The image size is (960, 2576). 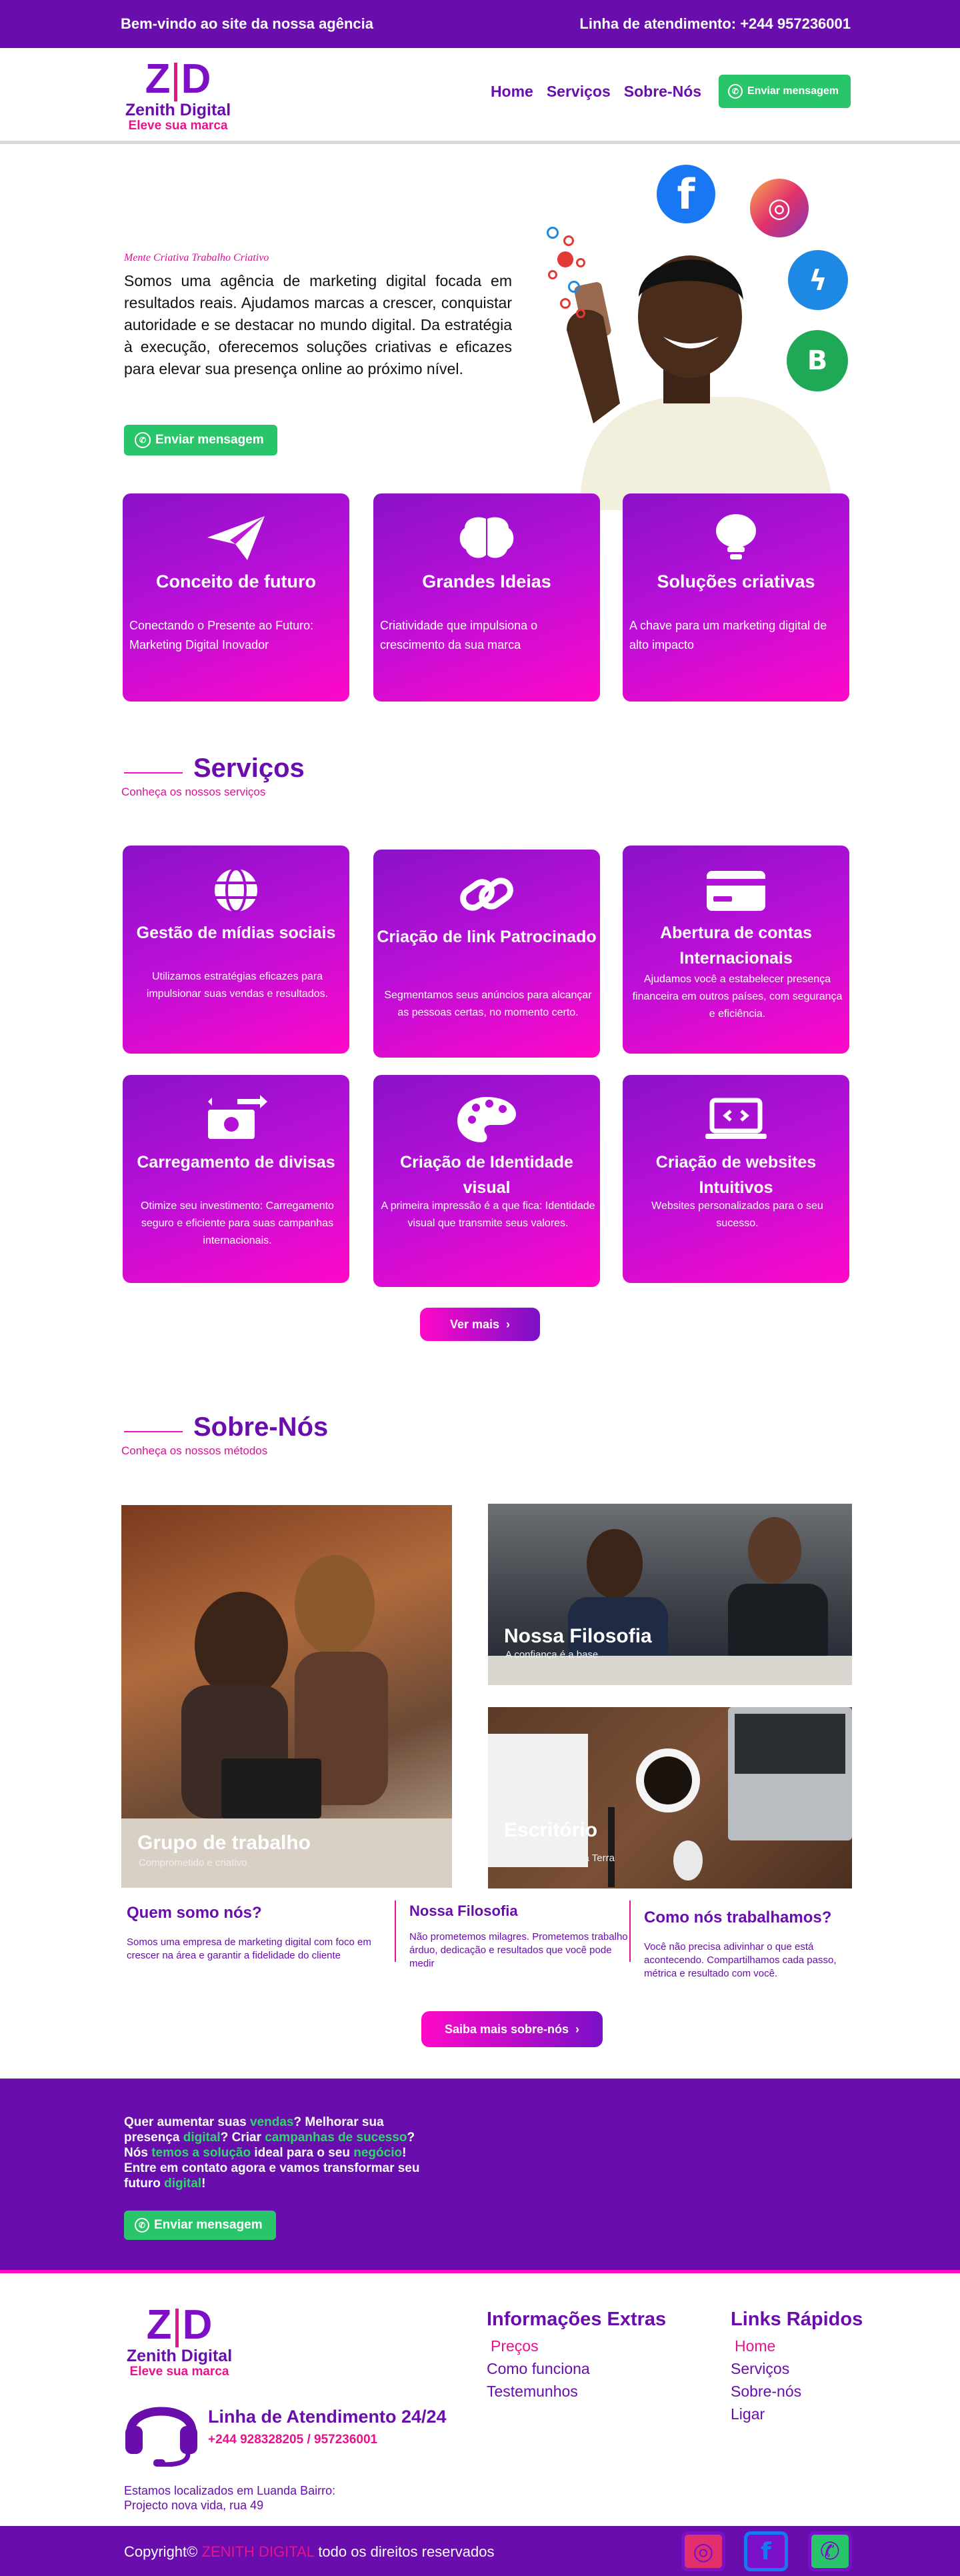 What do you see at coordinates (576, 2391) in the screenshot?
I see `footer-link-testimonials: Testemunhos` at bounding box center [576, 2391].